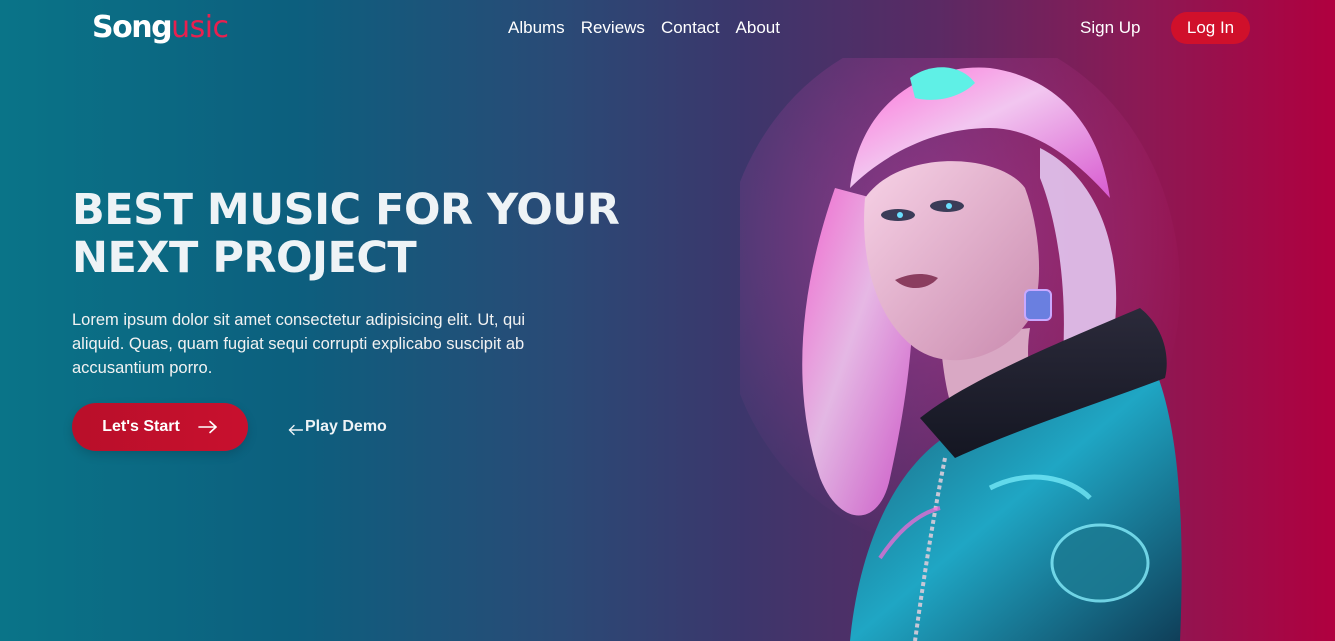 The width and height of the screenshot is (1335, 641). I want to click on nav-link-albums: Albums, so click(536, 28).